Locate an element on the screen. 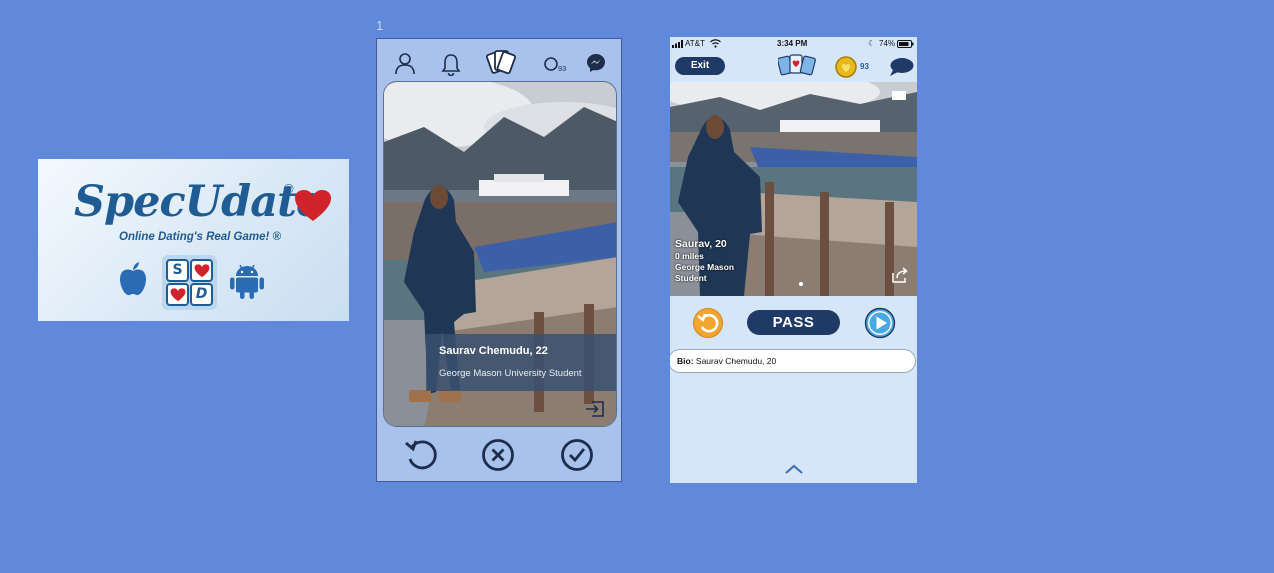 This screenshot has height=573, width=1274. chevron-up-icon is located at coordinates (794, 469).